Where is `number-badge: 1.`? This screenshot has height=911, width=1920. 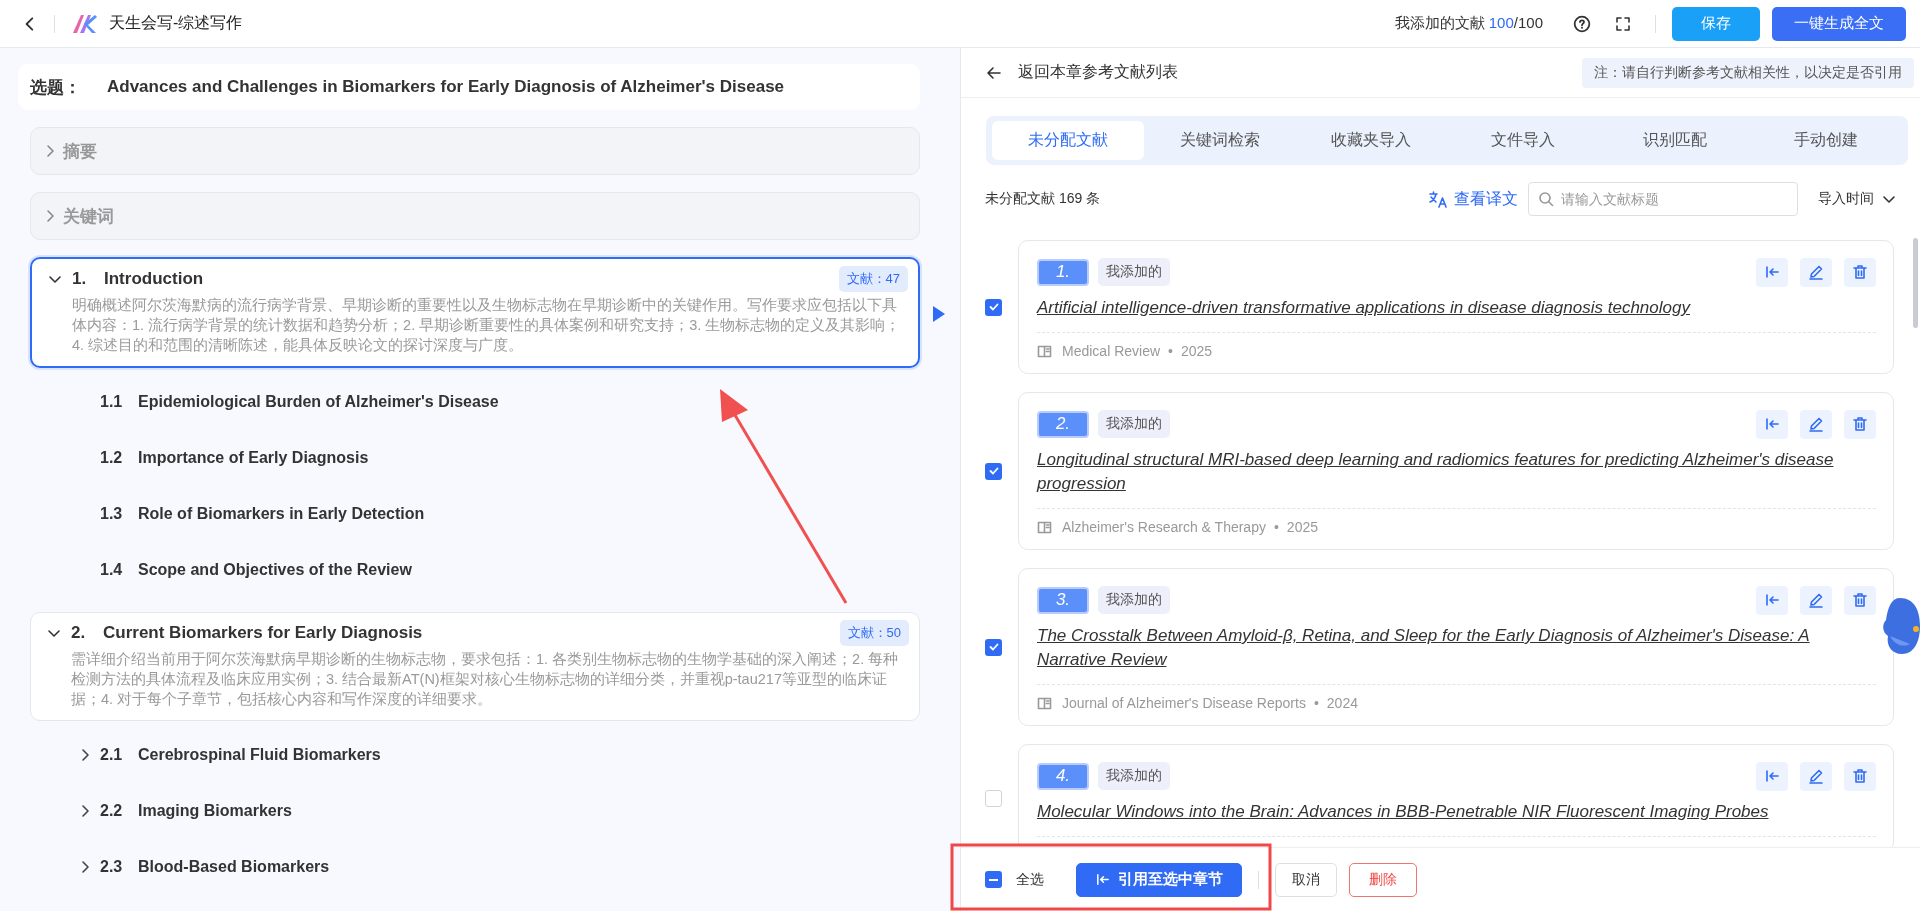
number-badge: 1. is located at coordinates (1063, 272).